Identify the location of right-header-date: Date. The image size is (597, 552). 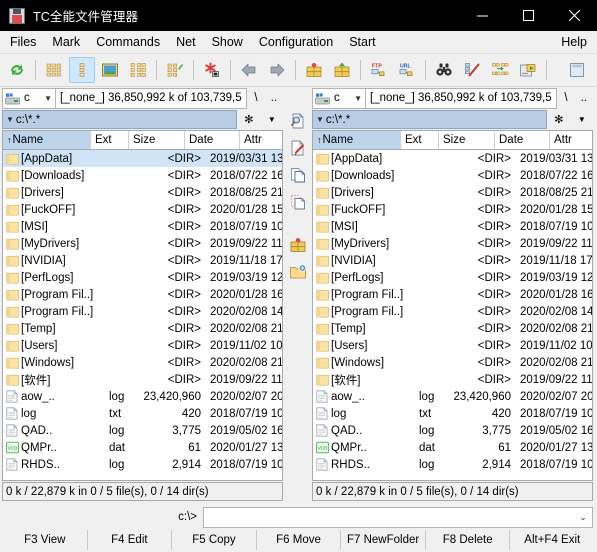
(522, 140).